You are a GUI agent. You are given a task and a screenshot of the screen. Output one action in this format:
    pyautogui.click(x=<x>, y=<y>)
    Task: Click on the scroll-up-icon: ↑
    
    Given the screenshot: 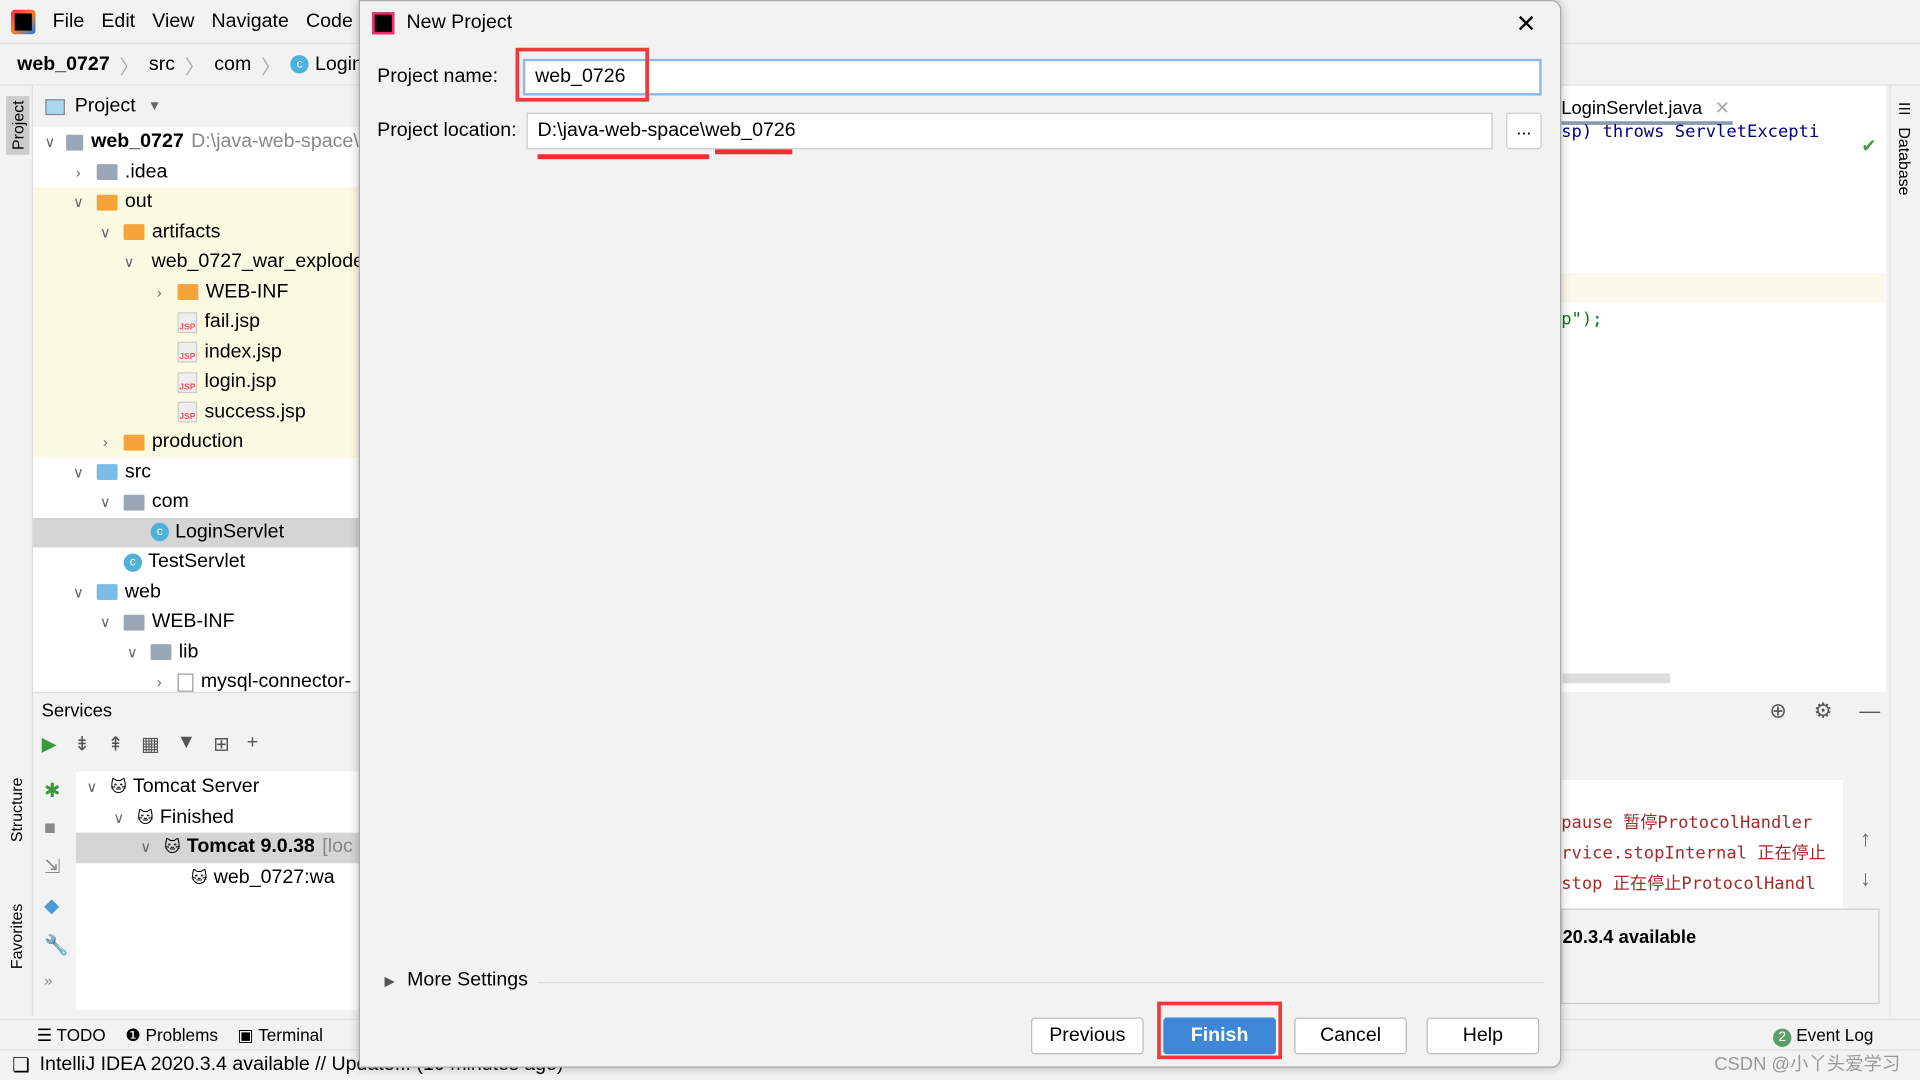 What is the action you would take?
    pyautogui.click(x=1865, y=840)
    